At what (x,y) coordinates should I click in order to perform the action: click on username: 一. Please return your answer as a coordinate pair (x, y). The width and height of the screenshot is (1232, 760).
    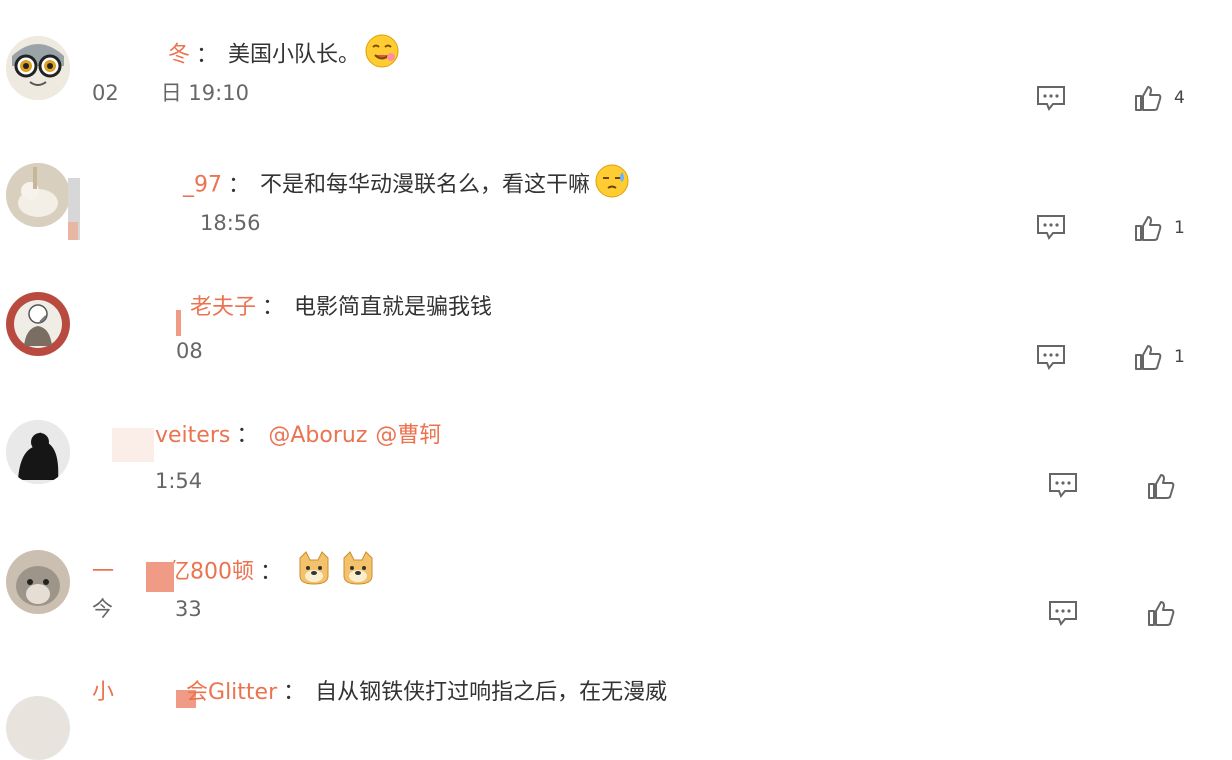
    Looking at the image, I should click on (103, 572).